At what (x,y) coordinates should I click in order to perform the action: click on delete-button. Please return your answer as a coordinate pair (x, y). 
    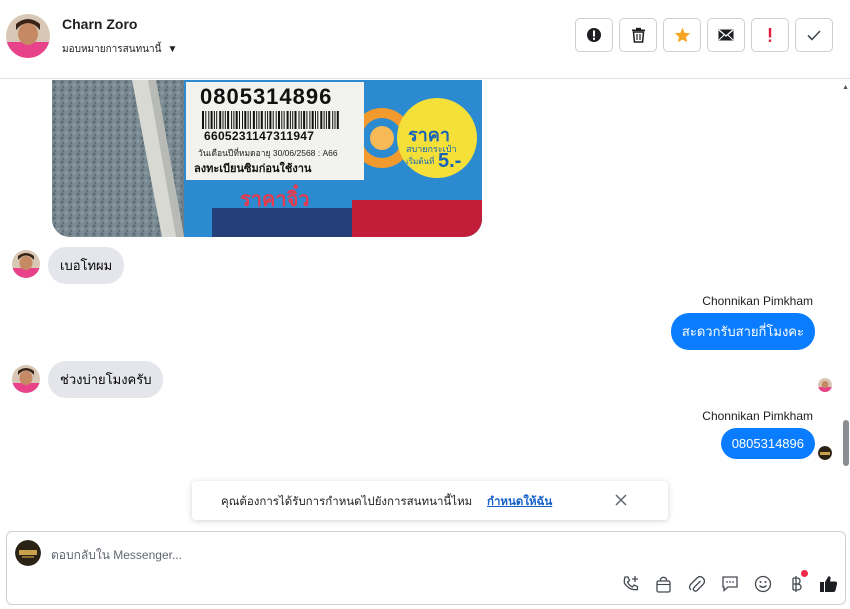
    Looking at the image, I should click on (638, 35).